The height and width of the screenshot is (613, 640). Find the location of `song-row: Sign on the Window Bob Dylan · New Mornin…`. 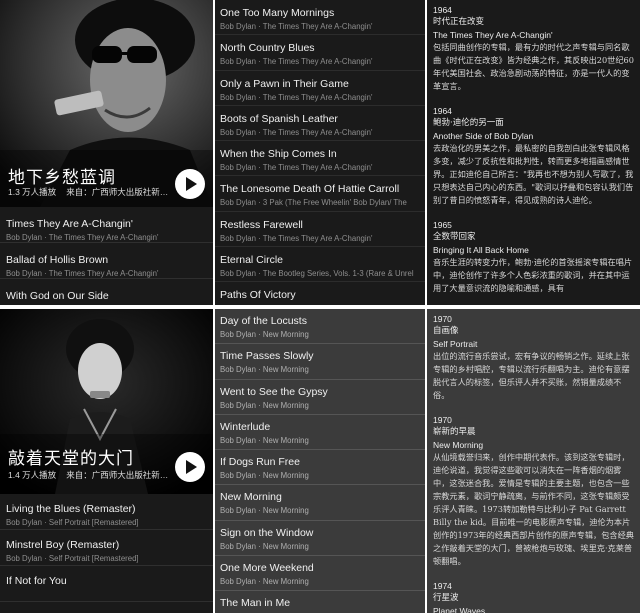

song-row: Sign on the Window Bob Dylan · New Mornin… is located at coordinates (320, 539).